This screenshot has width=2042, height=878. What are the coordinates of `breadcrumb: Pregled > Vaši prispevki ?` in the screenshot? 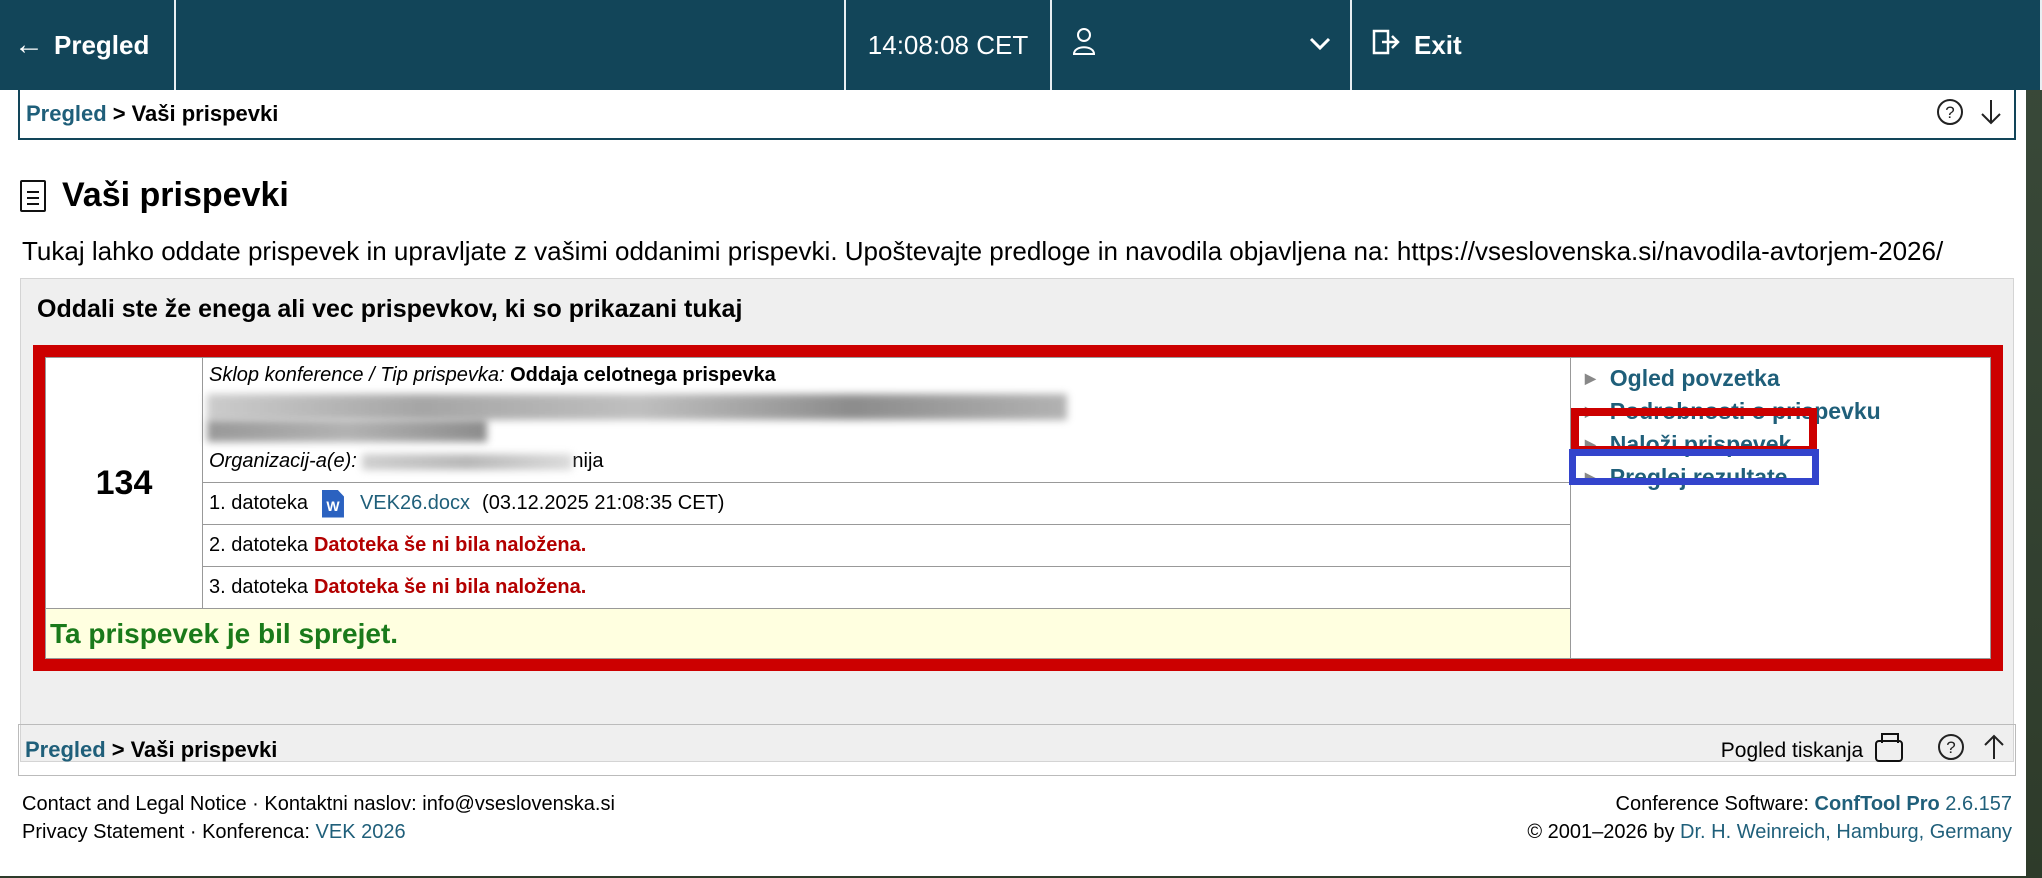 It's located at (1017, 115).